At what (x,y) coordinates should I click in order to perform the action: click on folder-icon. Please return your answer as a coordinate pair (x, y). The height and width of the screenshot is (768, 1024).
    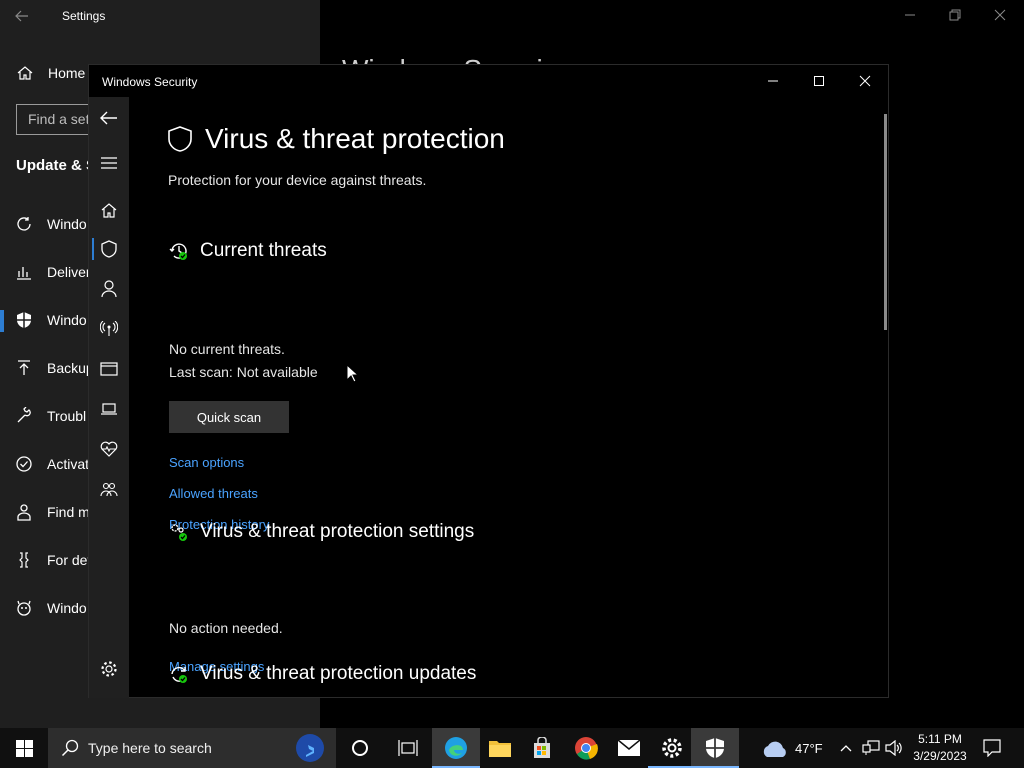
    Looking at the image, I should click on (500, 748).